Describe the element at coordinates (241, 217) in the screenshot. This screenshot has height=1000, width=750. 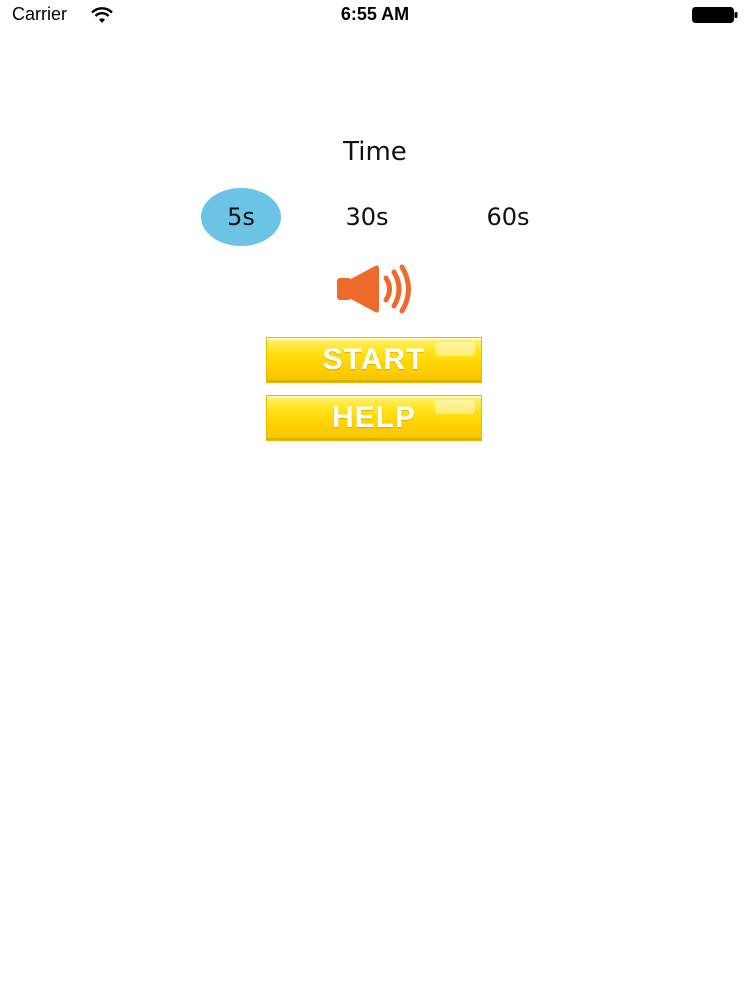
I see `time-option-5s: 5s` at that location.